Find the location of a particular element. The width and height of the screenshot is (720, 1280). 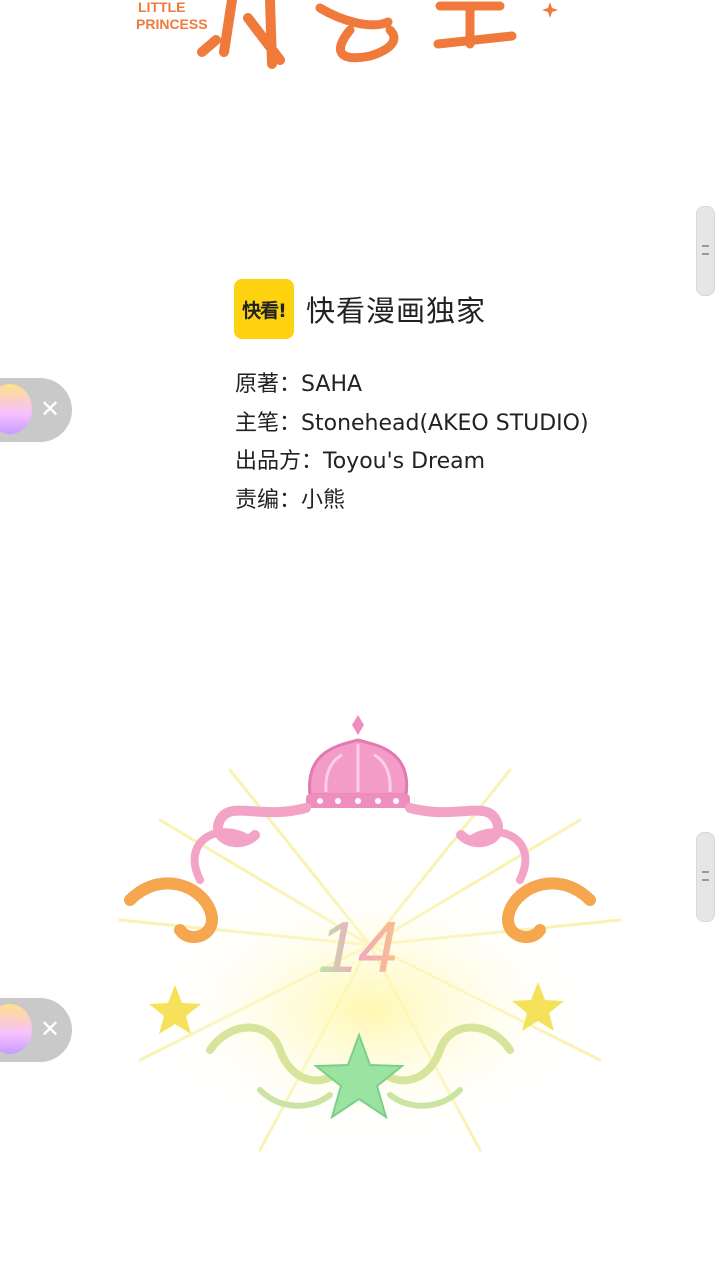

credit-value: Toyou's Dream is located at coordinates (404, 461).